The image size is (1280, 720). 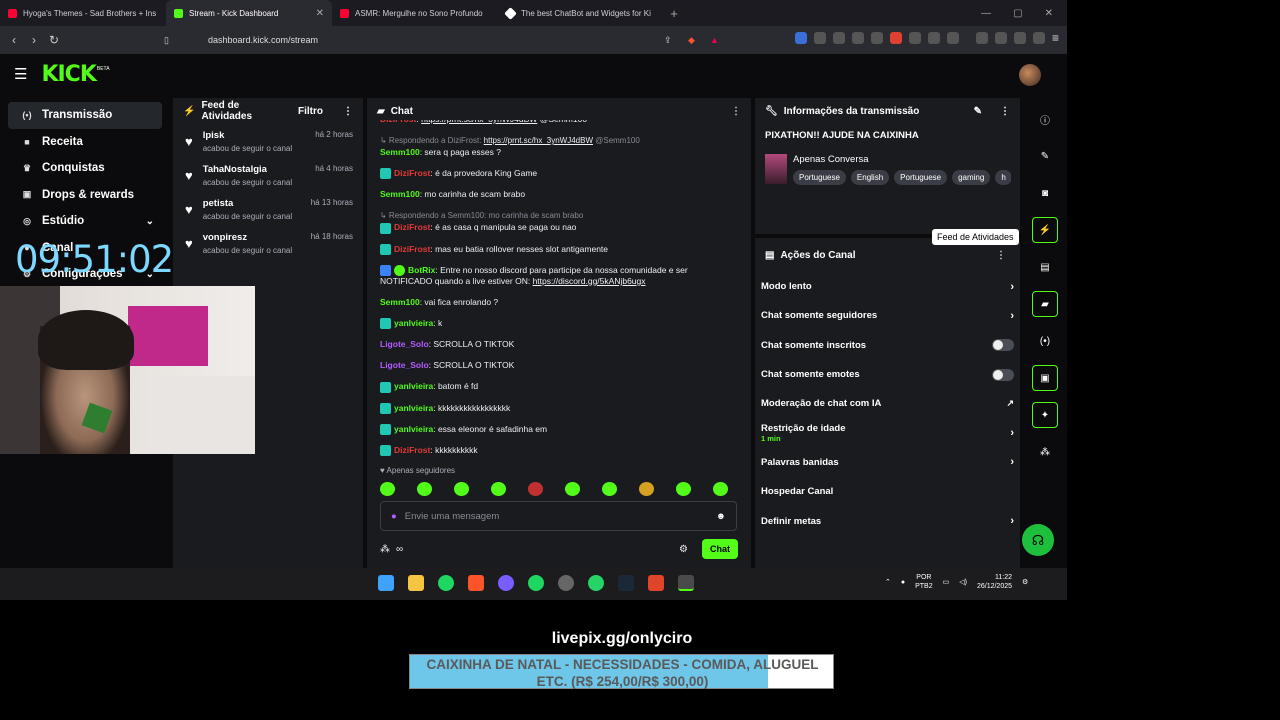 What do you see at coordinates (683, 549) in the screenshot?
I see `chat-settings-icon: ⚙` at bounding box center [683, 549].